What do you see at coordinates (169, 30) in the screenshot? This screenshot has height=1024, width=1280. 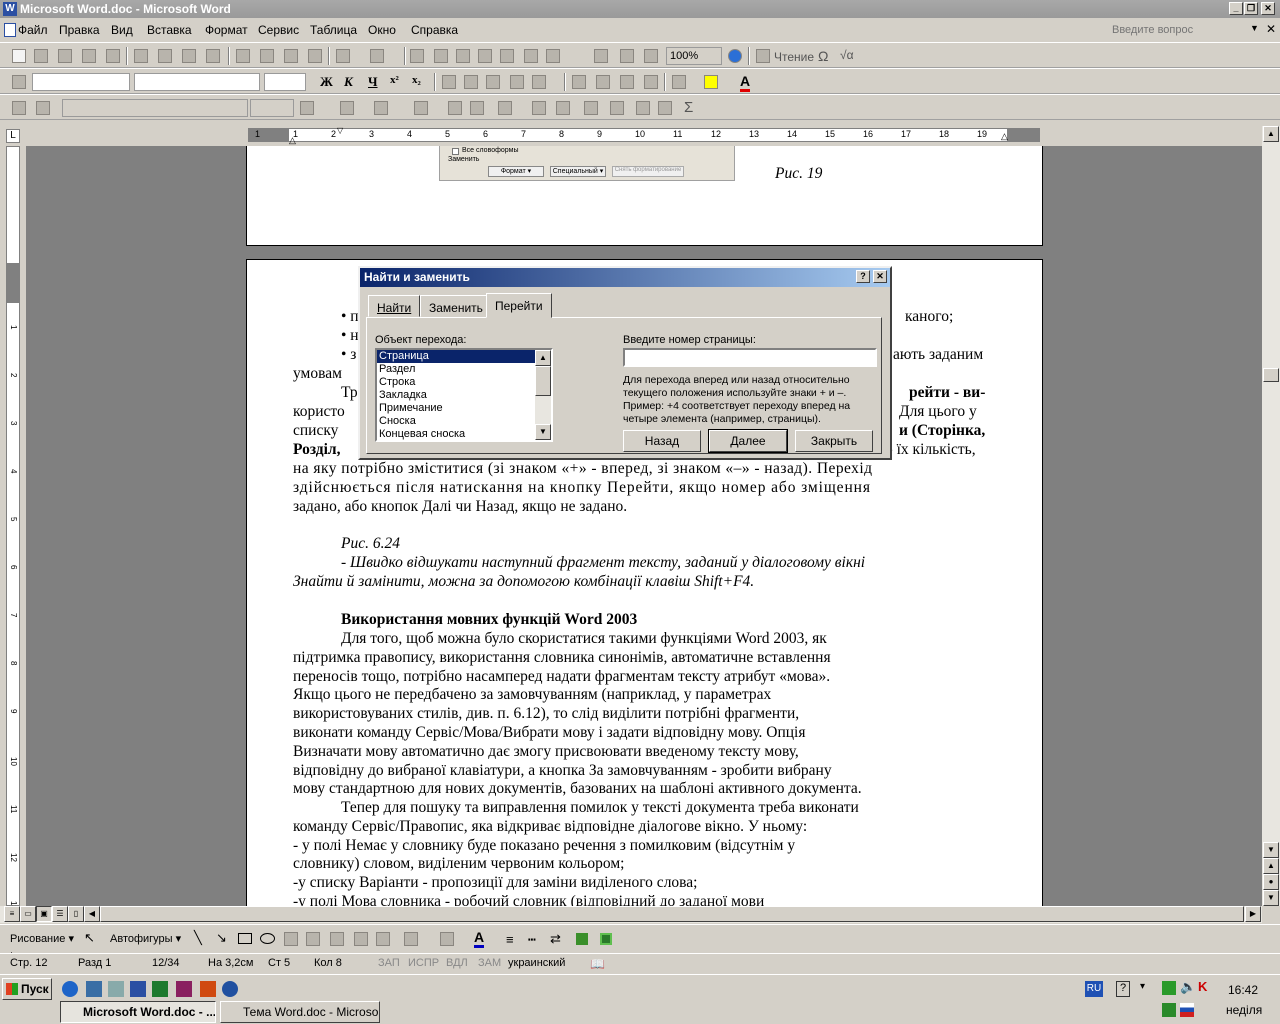 I see `menu-insert: Вставка` at bounding box center [169, 30].